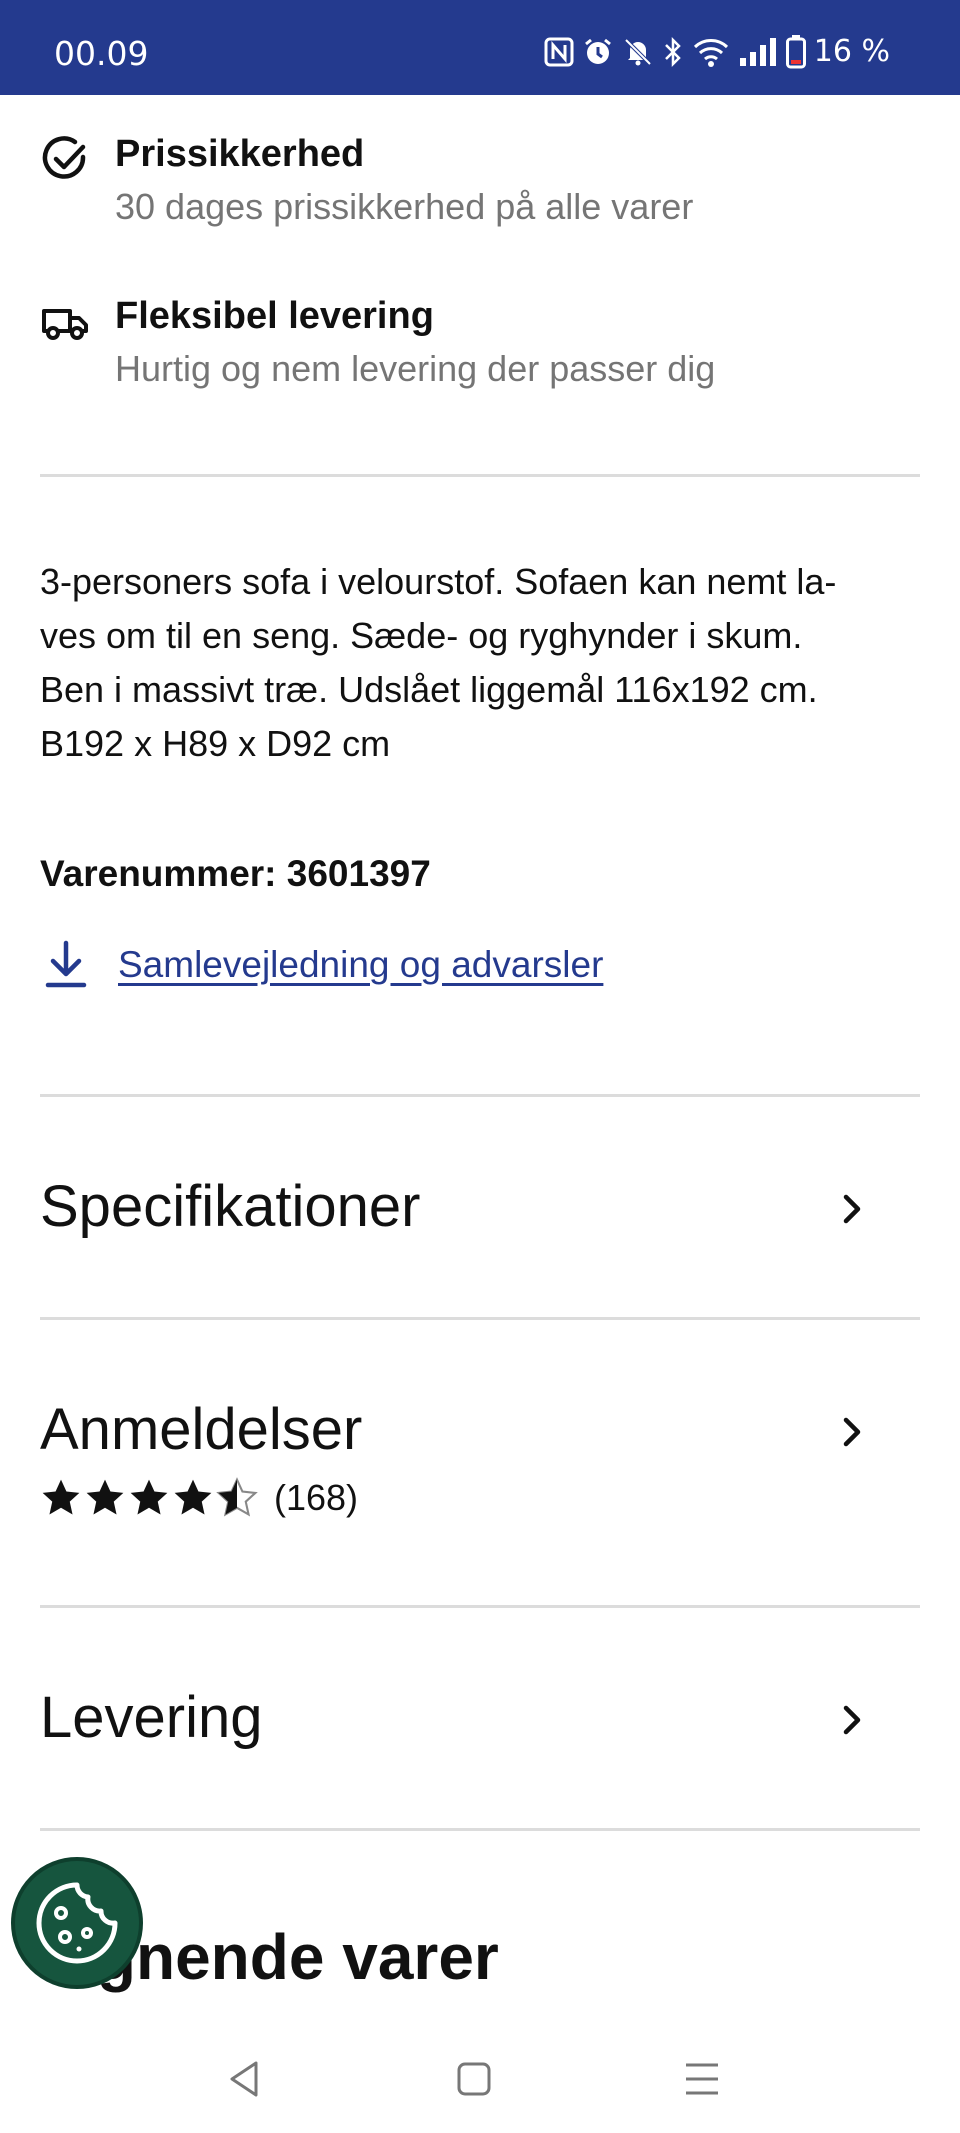  What do you see at coordinates (480, 1462) in the screenshot?
I see `reviews-row: Anmeldelser (168)` at bounding box center [480, 1462].